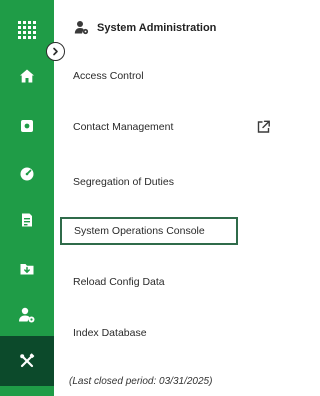  What do you see at coordinates (263, 127) in the screenshot?
I see `external-link-icon` at bounding box center [263, 127].